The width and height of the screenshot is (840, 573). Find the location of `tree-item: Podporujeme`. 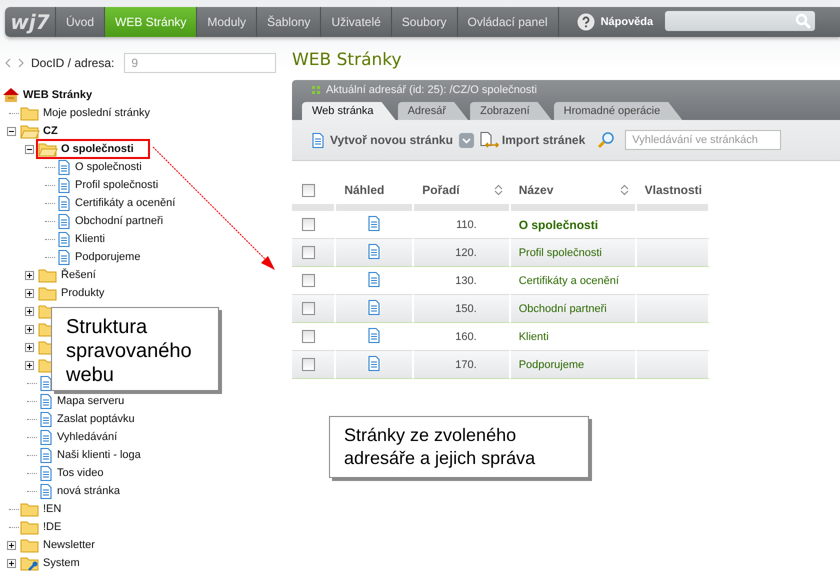

tree-item: Podporujeme is located at coordinates (107, 257).